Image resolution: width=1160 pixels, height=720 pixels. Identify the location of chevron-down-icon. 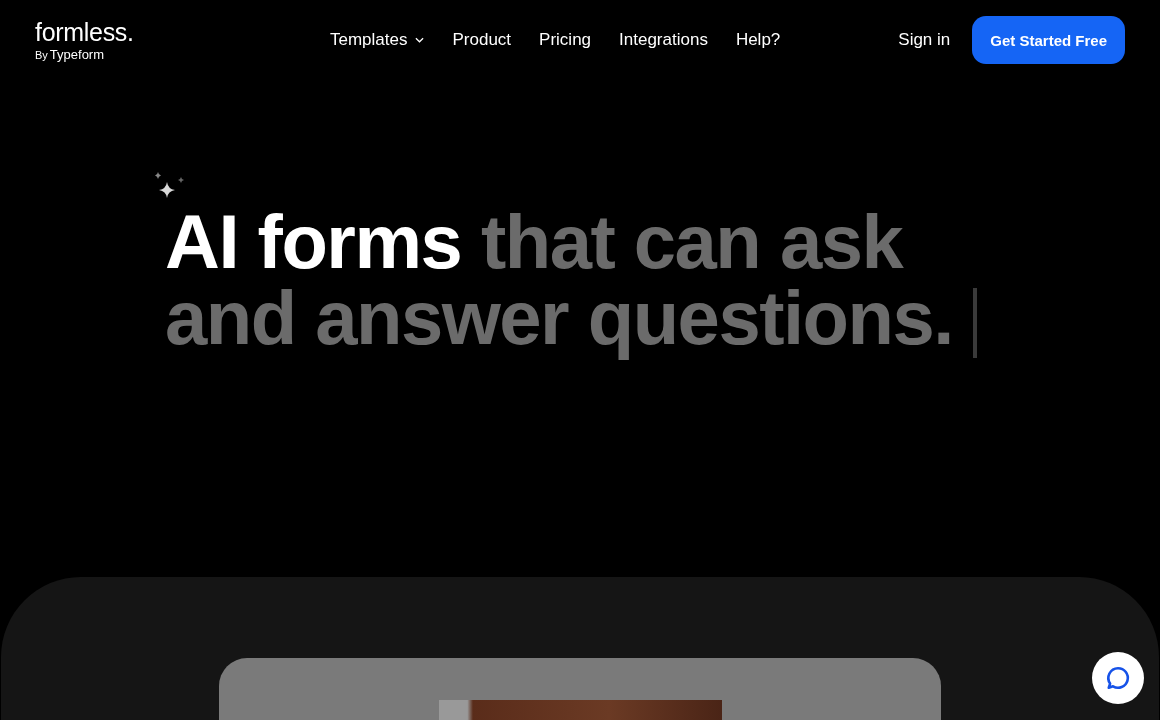
(420, 40).